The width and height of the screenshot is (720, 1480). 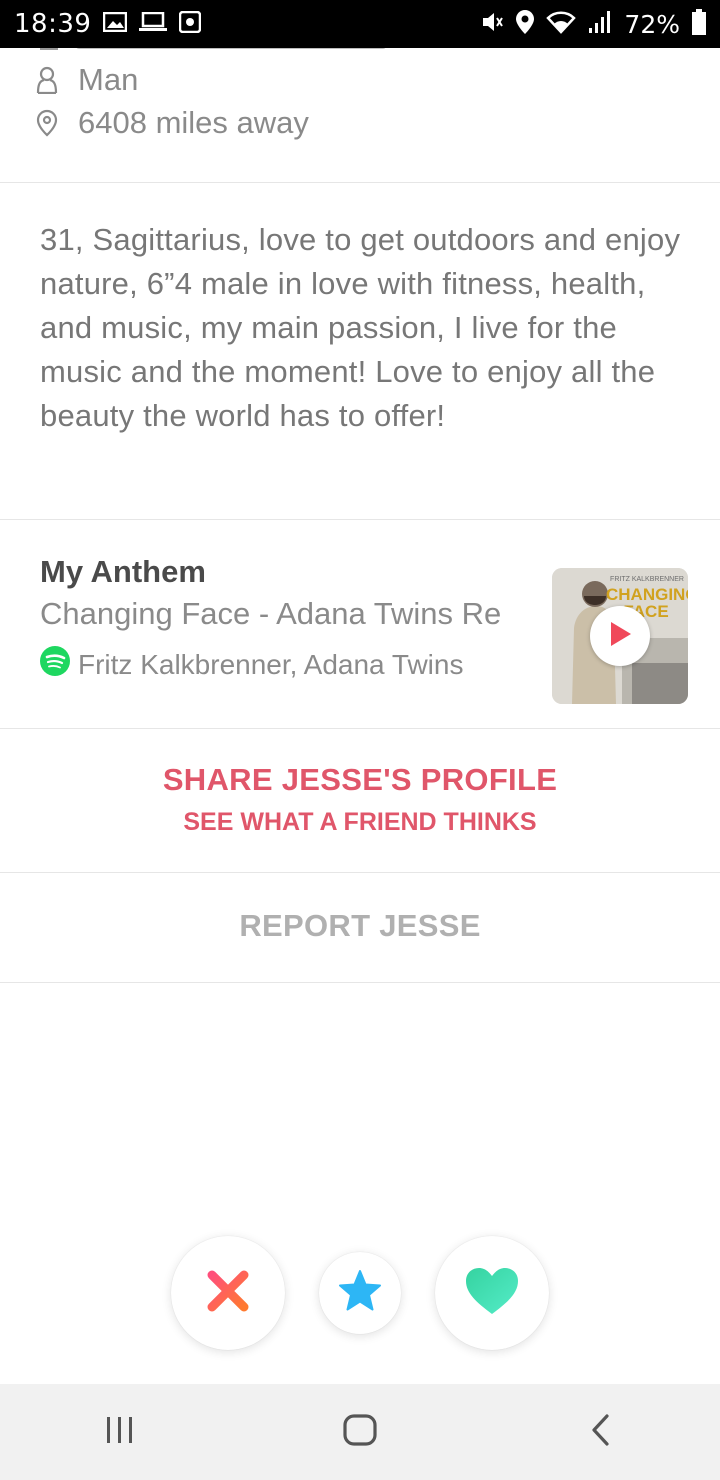 What do you see at coordinates (153, 23) in the screenshot?
I see `laptop-icon` at bounding box center [153, 23].